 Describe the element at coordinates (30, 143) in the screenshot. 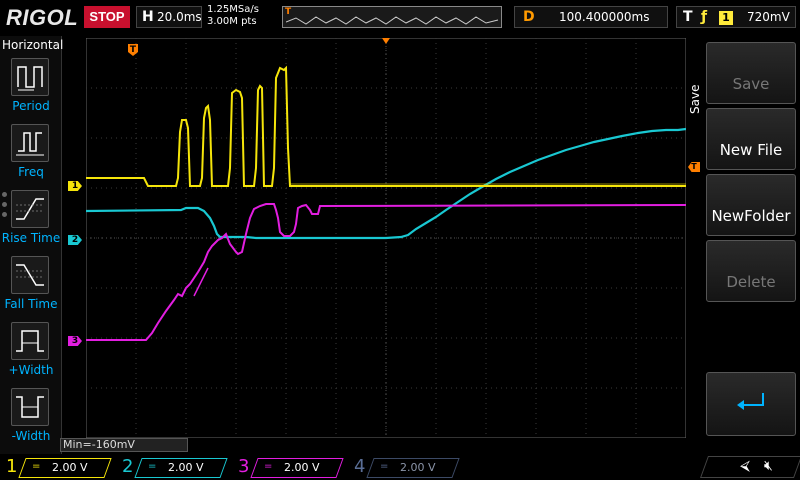

I see `freq-icon` at that location.